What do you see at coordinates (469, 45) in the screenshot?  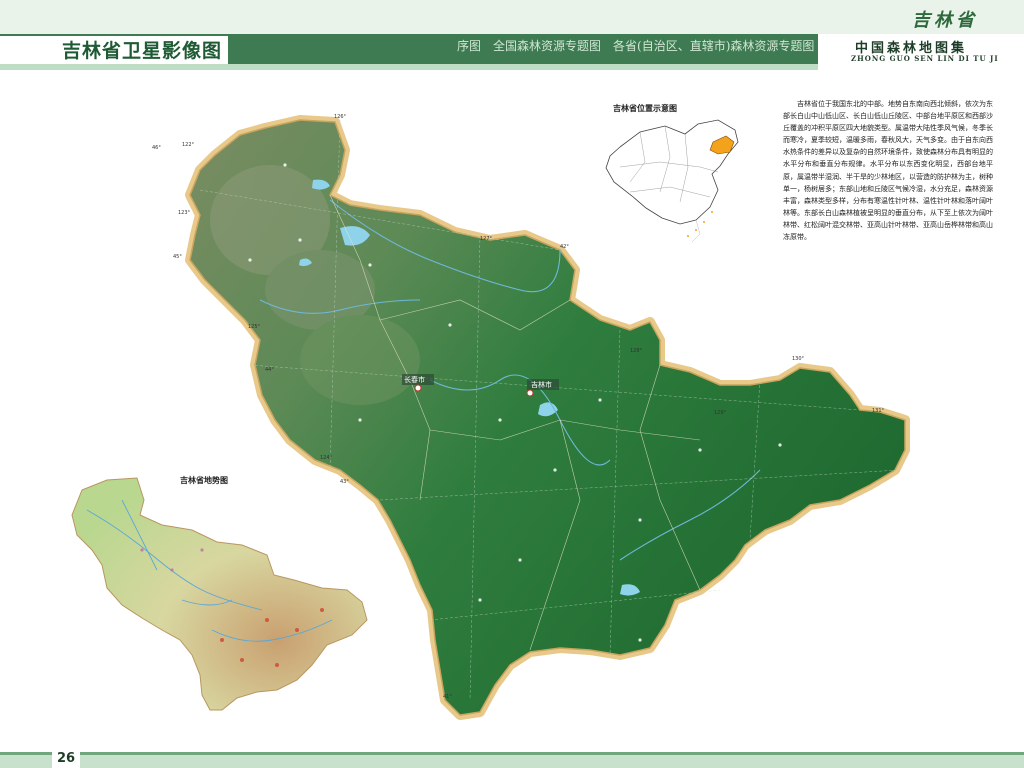 I see `breadcrumb-preface: 序图` at bounding box center [469, 45].